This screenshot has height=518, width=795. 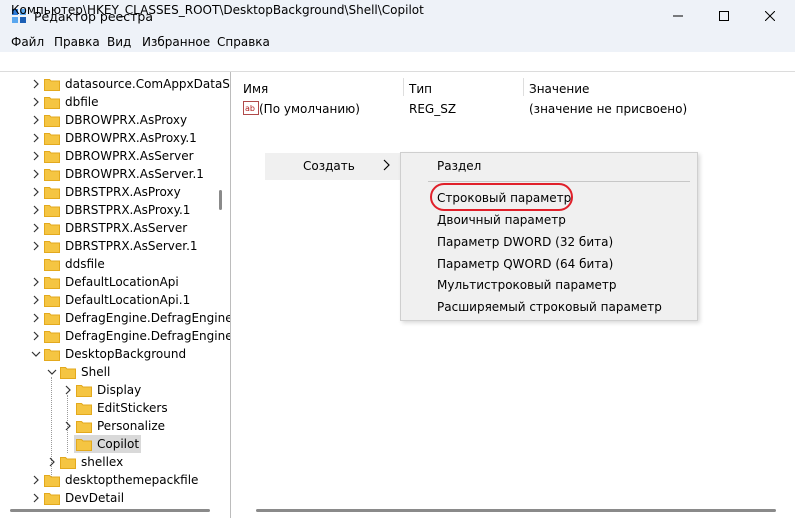 I want to click on tree-item-dbrstprx-asserver: DBRSTPRX.AsServer, so click(x=115, y=228).